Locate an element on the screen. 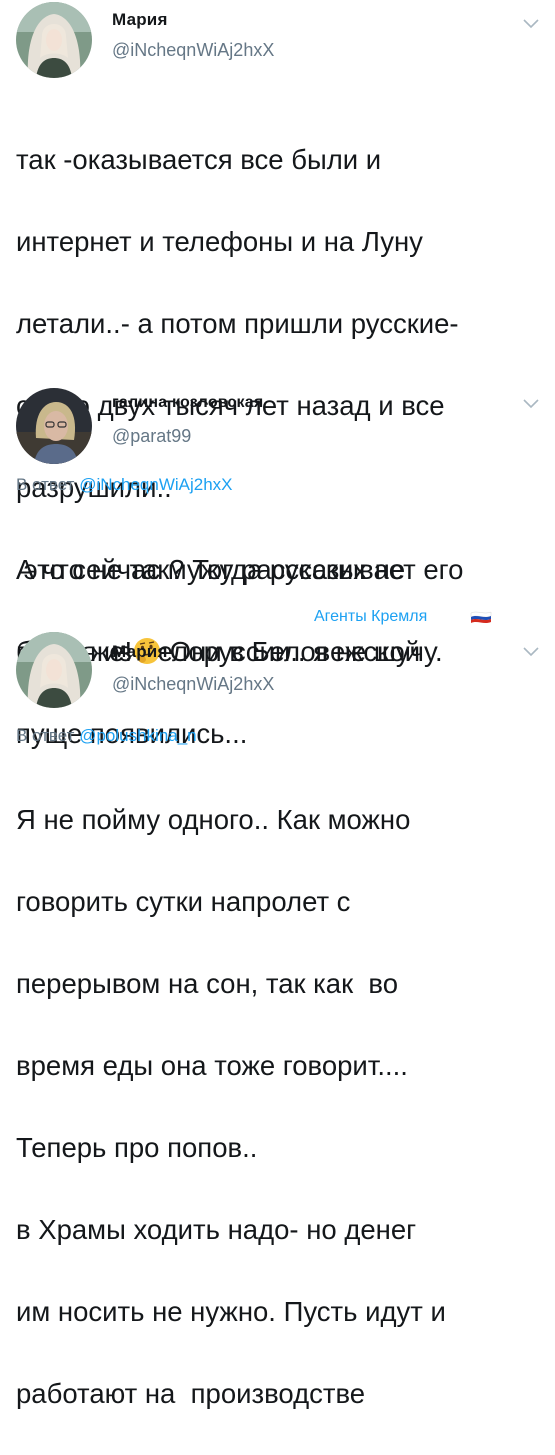  text-line: им носить не нужно. Пусть идут и is located at coordinates (231, 1311).